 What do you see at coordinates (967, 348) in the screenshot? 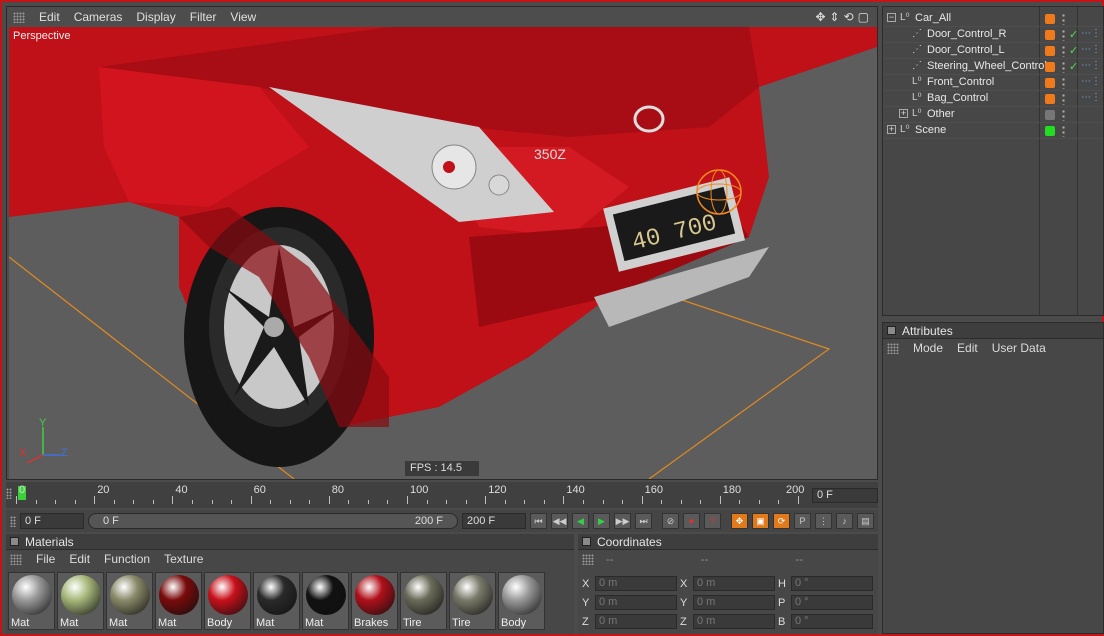
I see `attr-menu-edit: Edit` at bounding box center [967, 348].